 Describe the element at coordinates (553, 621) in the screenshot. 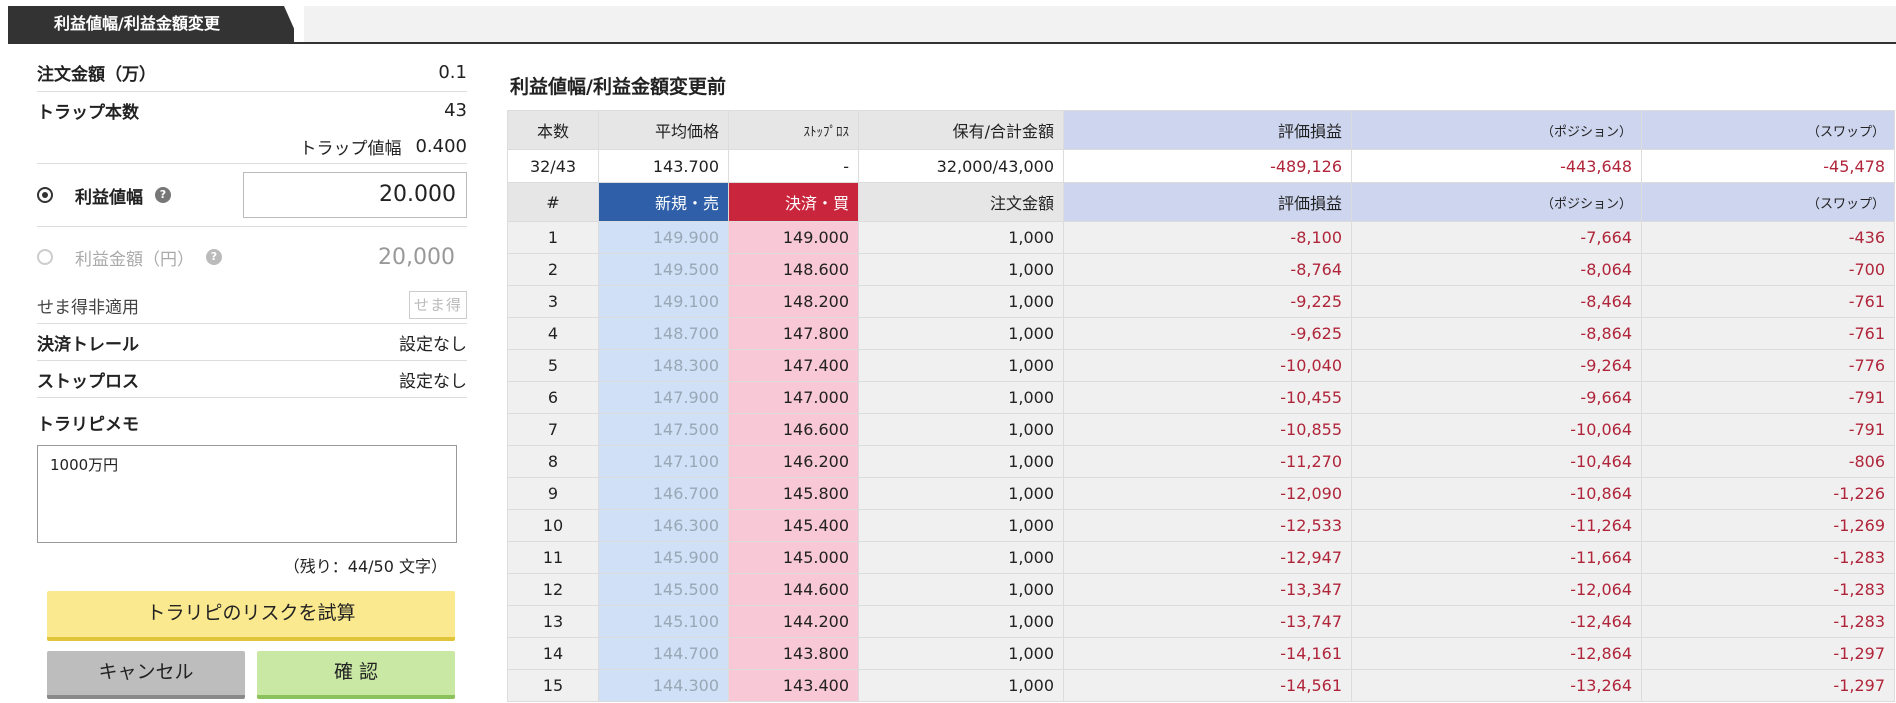

I see `trap-number: 13` at that location.